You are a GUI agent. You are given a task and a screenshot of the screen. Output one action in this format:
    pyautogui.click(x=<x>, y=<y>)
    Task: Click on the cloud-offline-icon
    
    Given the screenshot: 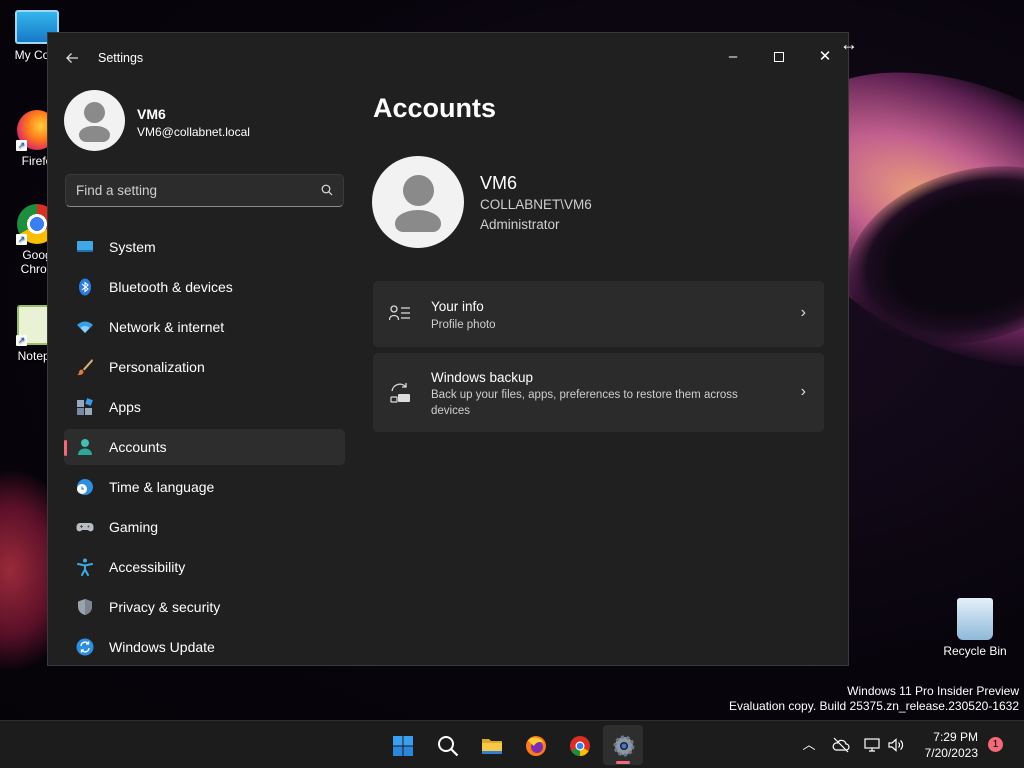 What is the action you would take?
    pyautogui.click(x=841, y=745)
    